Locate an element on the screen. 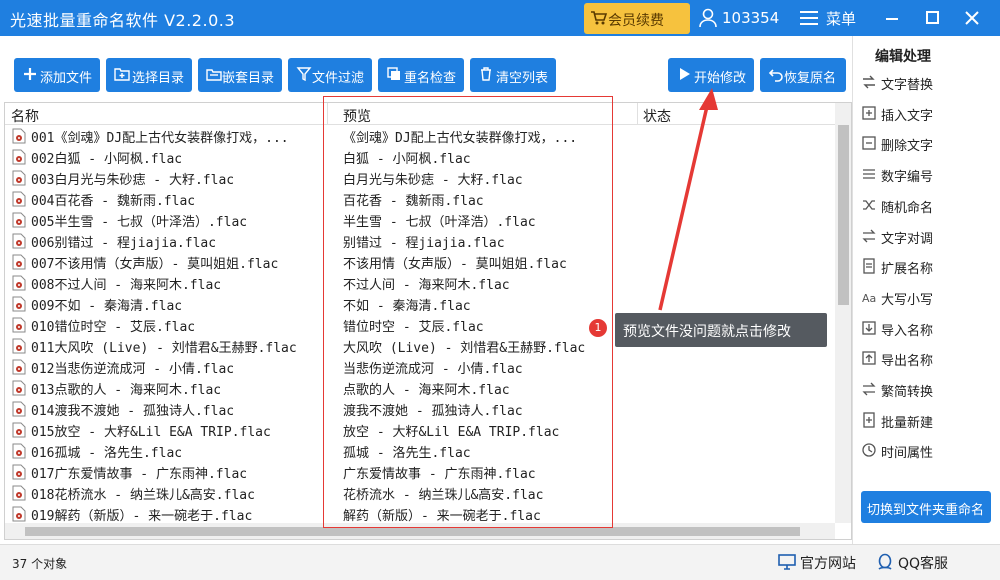 The image size is (1000, 580). add-file-button: 添加文件 is located at coordinates (57, 75).